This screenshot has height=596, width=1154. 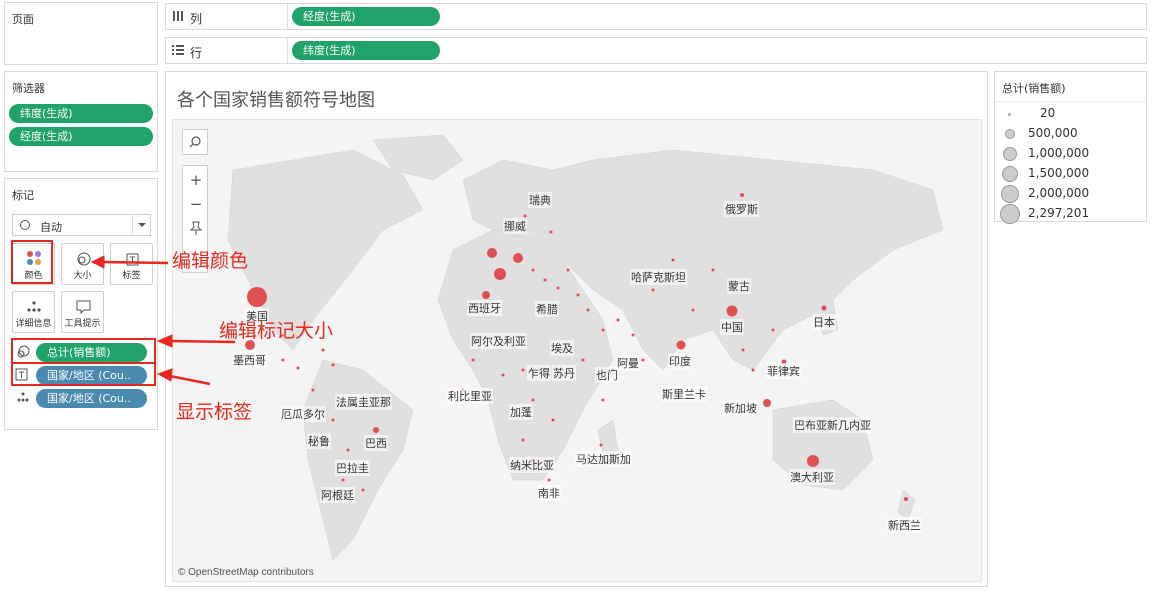 I want to click on size-button-label: 大小, so click(x=82, y=276).